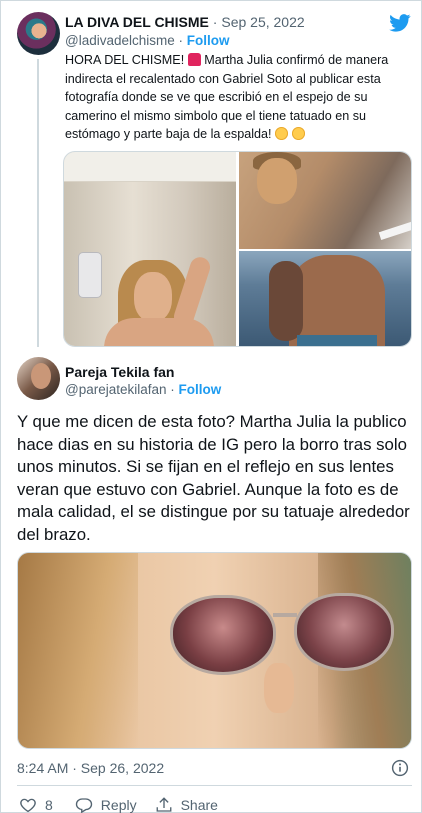  Describe the element at coordinates (83, 805) in the screenshot. I see `speech-bubble-icon` at that location.